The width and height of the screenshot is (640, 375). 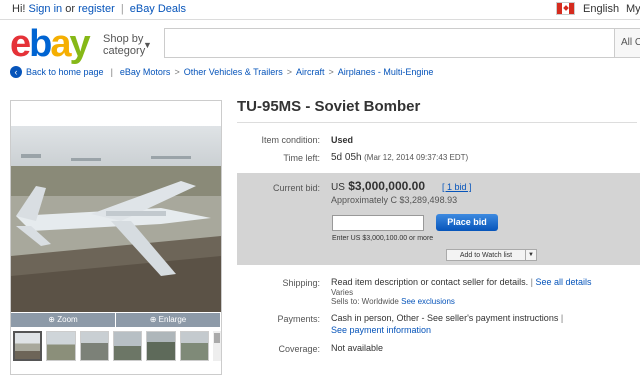 I want to click on bid-amount-input, so click(x=378, y=223).